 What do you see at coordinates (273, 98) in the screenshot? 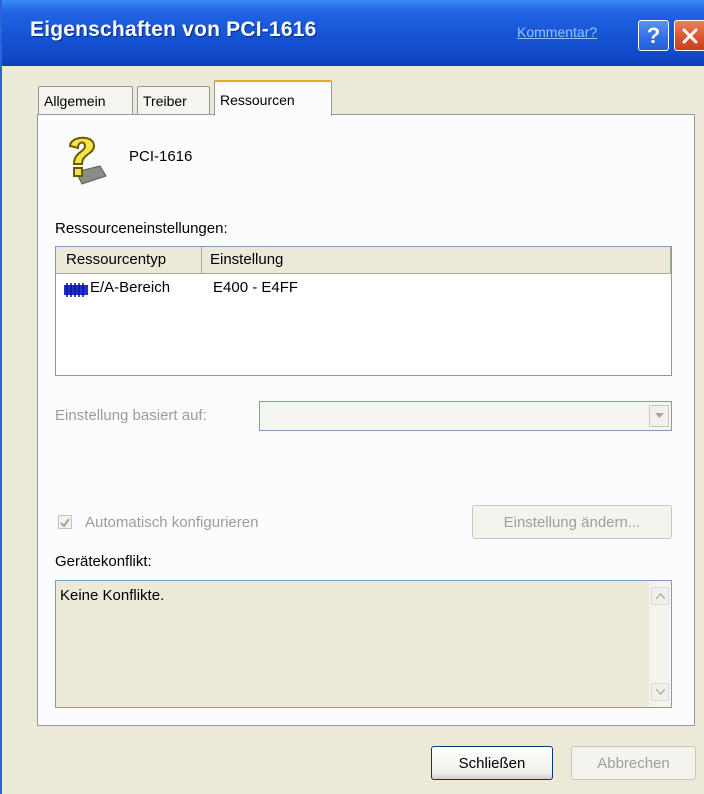
I see `tab-ressourcen: Ressourcen` at bounding box center [273, 98].